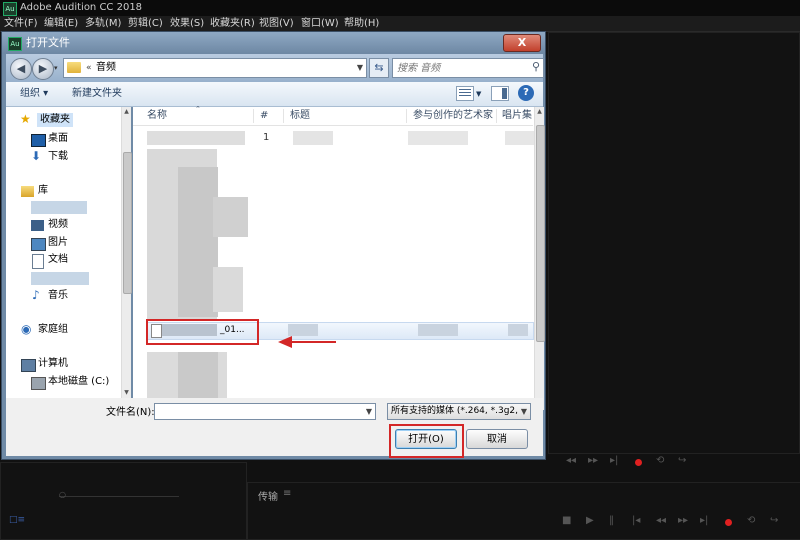 The image size is (800, 540). I want to click on loop-icon: ⟲, so click(660, 460).